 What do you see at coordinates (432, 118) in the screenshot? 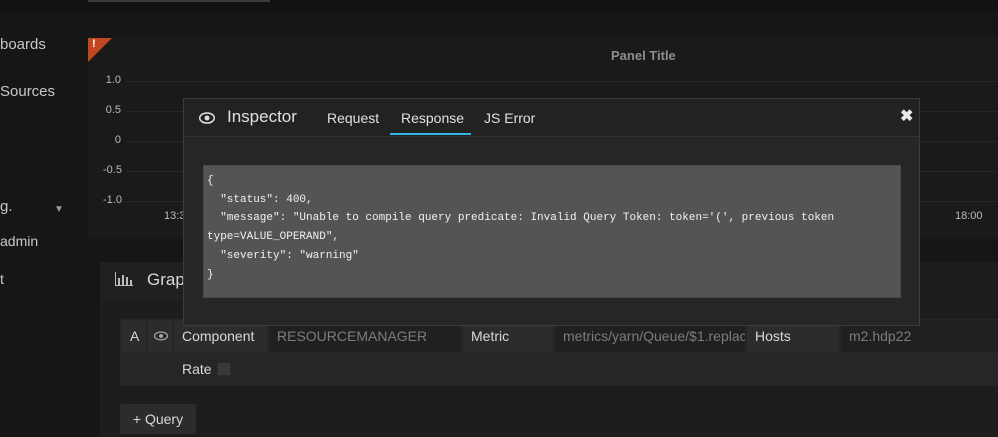
I see `tab-response: Response` at bounding box center [432, 118].